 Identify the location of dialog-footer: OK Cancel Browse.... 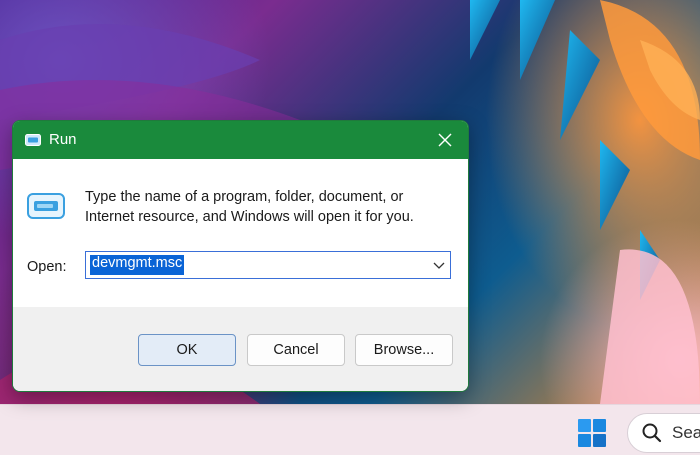
(240, 349).